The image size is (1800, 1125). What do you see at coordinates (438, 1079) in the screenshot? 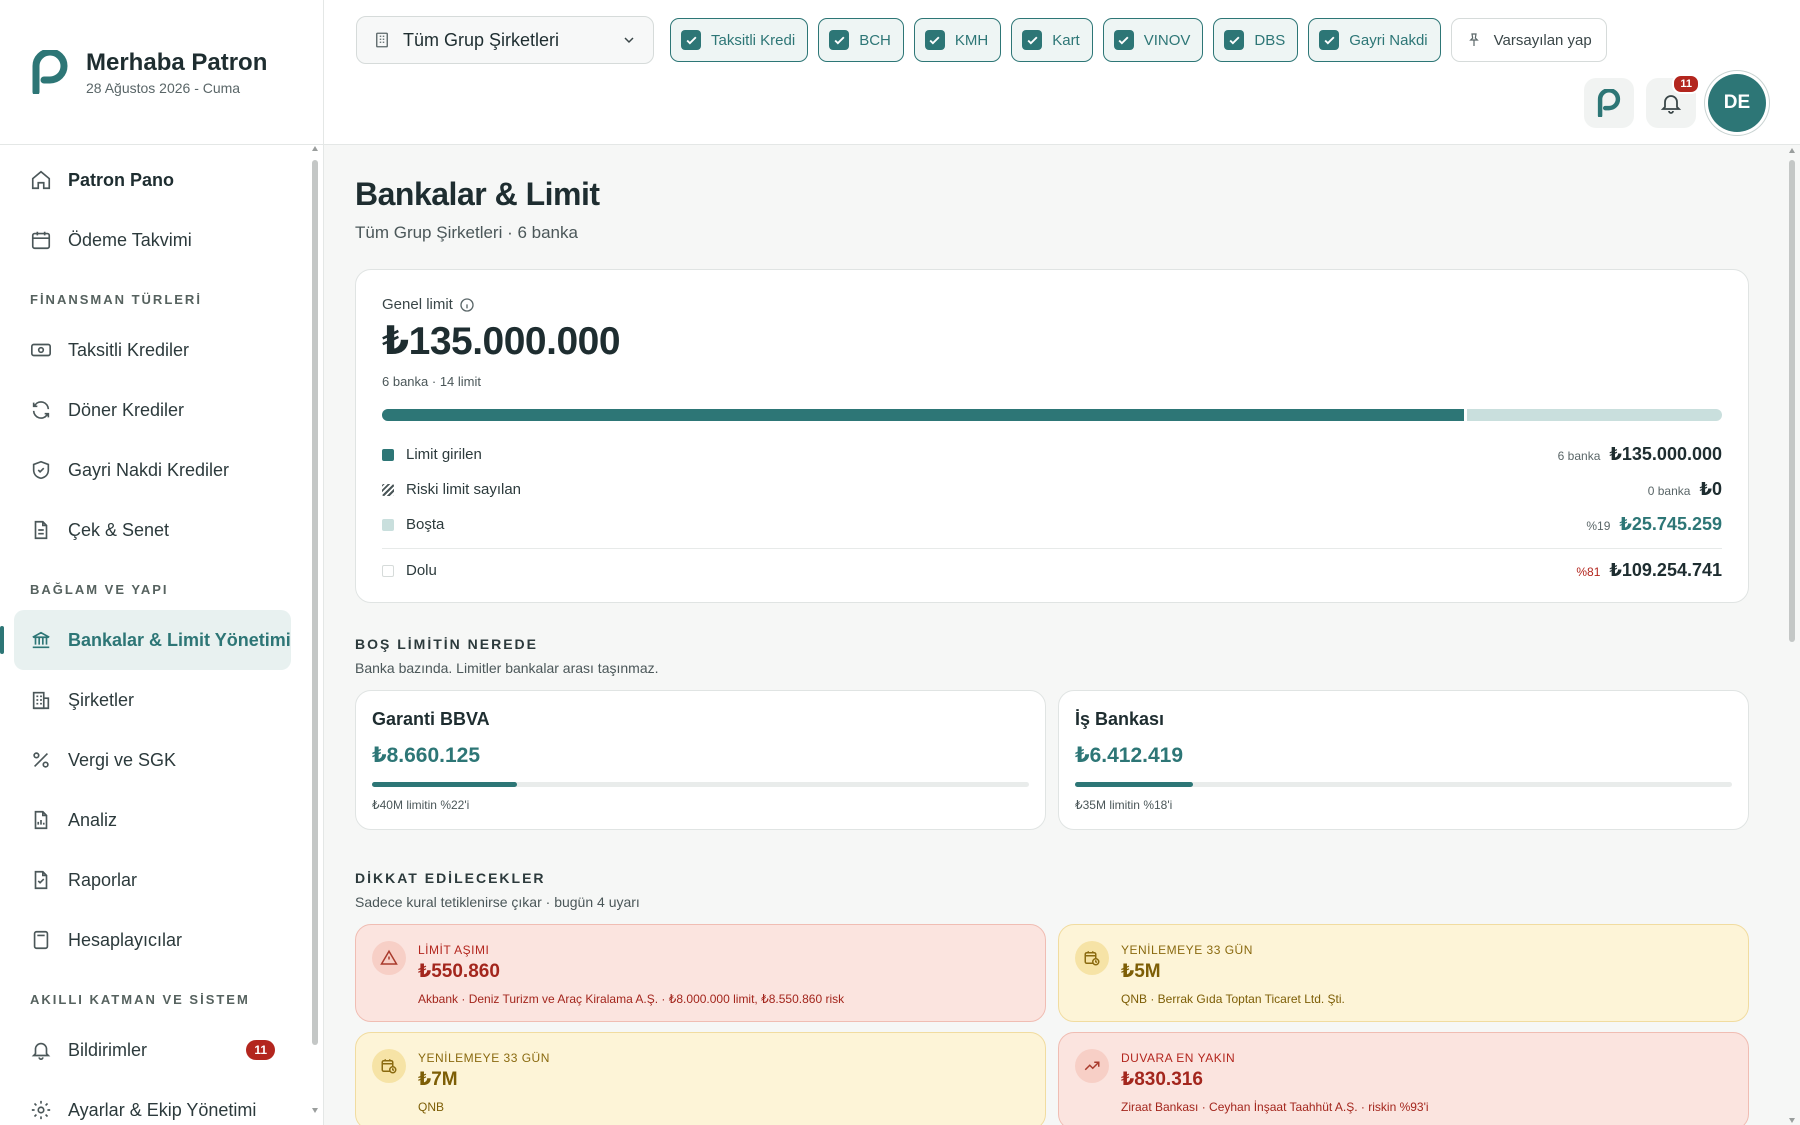
I see `alert-amount: ₺7M` at bounding box center [438, 1079].